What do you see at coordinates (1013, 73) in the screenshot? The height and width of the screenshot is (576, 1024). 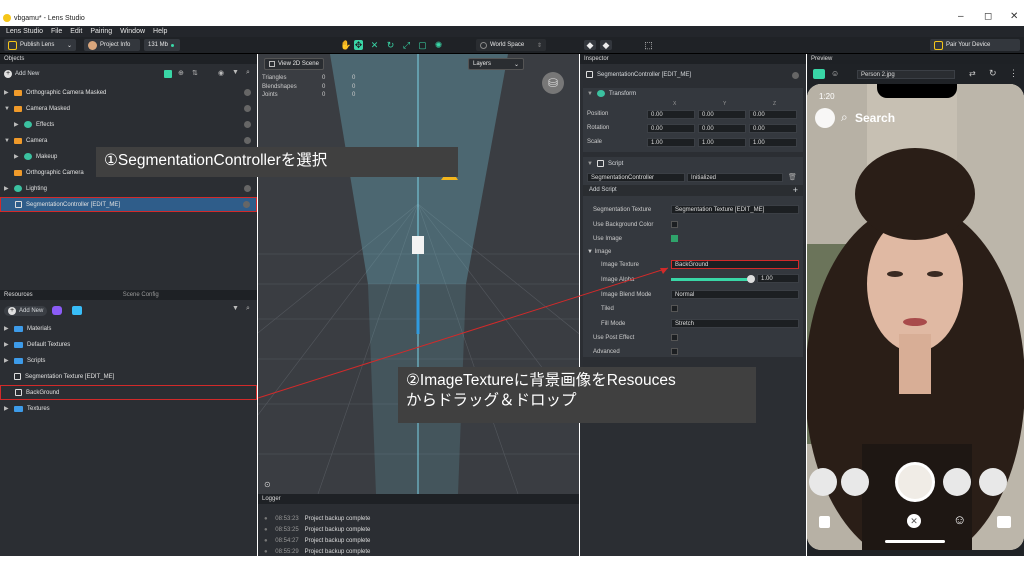 I see `preview-more-icon: ⋮` at bounding box center [1013, 73].